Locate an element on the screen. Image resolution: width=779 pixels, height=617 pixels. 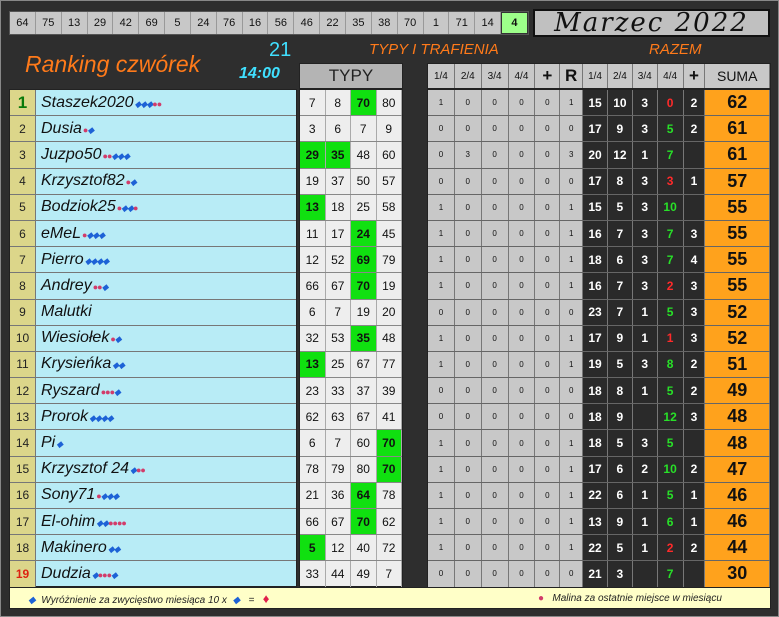
table-row: 12 Ryszard●●●◆ is located at coordinates (153, 391).